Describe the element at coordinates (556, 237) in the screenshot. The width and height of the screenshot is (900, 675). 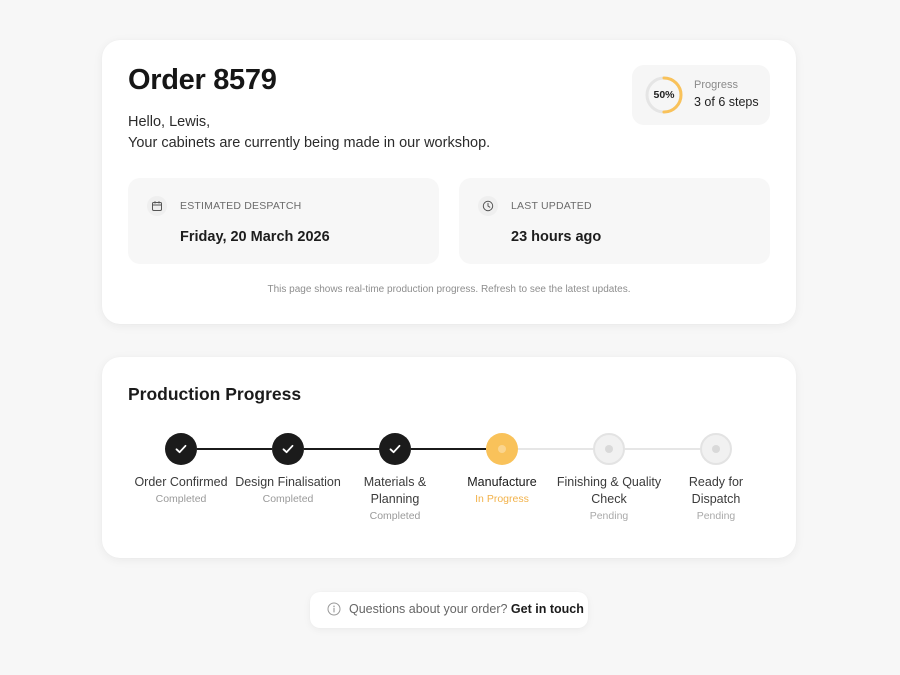
I see `last-updated-value: 23 hours ago` at that location.